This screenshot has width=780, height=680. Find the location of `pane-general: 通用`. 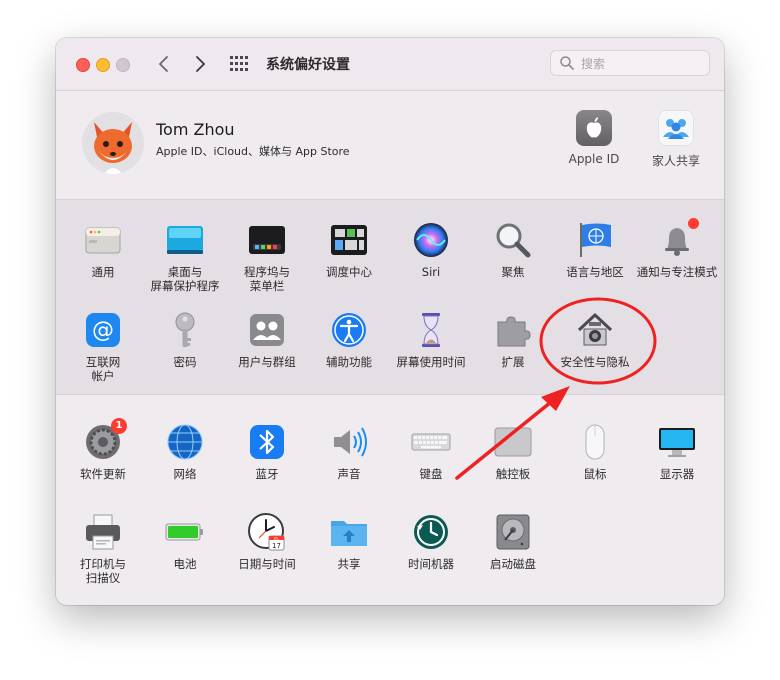

pane-general: 通用 is located at coordinates (103, 249).